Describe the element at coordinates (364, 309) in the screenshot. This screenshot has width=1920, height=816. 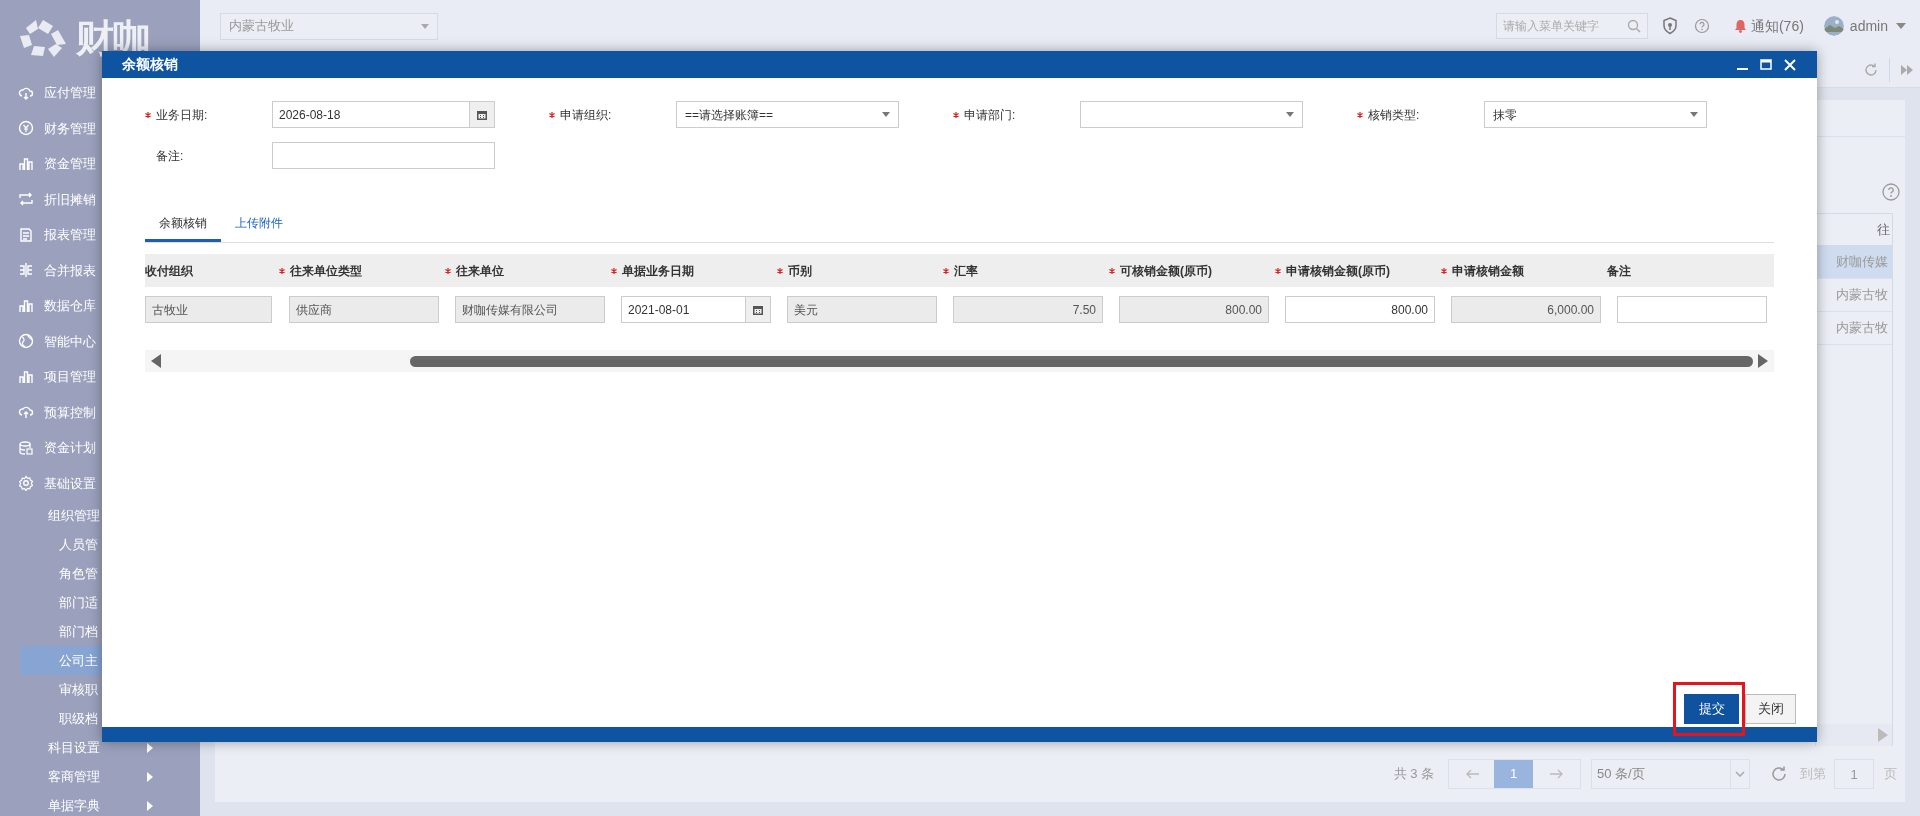
I see `table-cell: 供应商` at that location.